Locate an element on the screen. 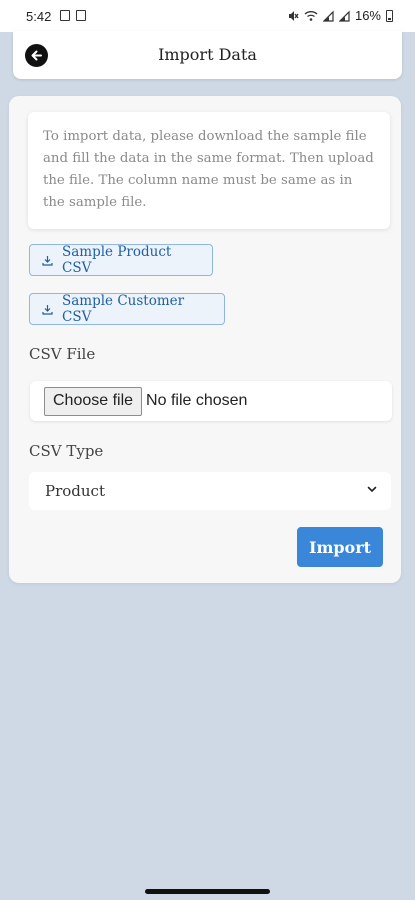 The width and height of the screenshot is (415, 900). csv-type-label: CSV Type is located at coordinates (66, 451).